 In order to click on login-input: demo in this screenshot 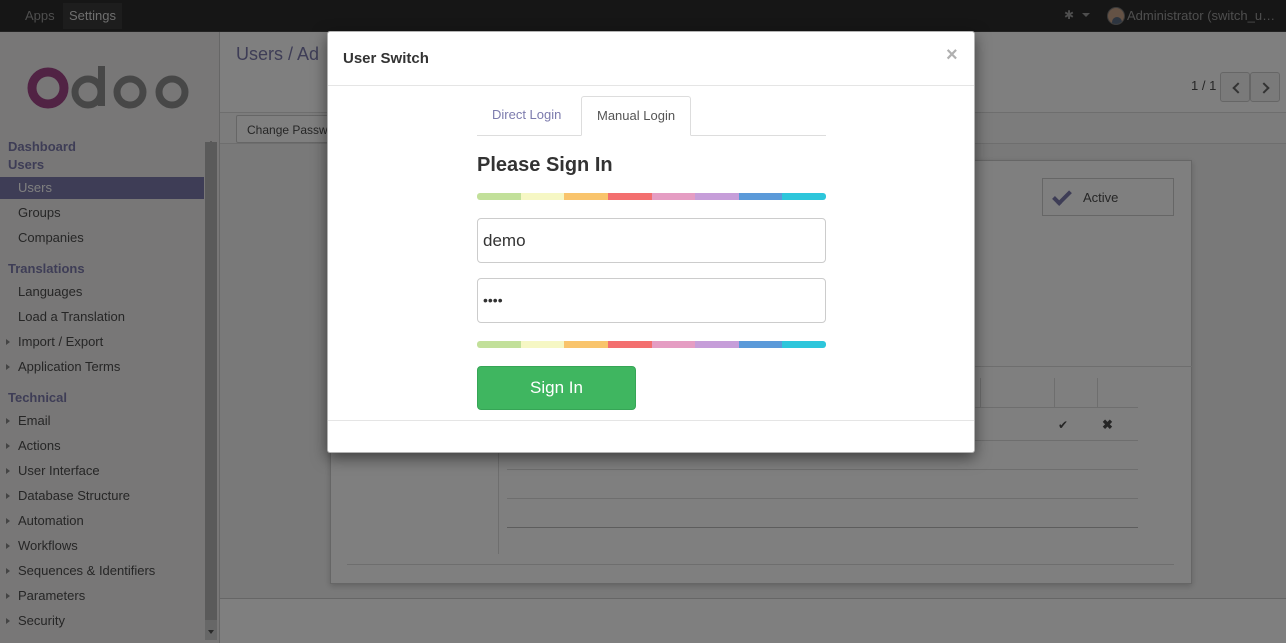, I will do `click(651, 240)`.